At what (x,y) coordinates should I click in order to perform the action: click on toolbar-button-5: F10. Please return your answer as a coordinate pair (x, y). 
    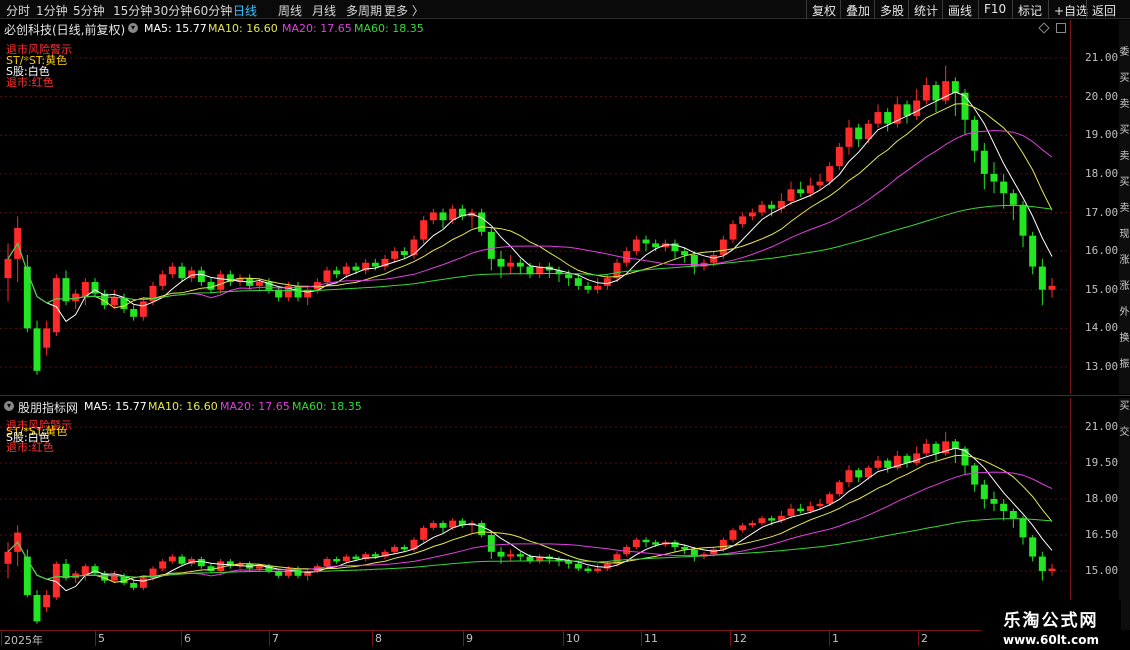
    Looking at the image, I should click on (994, 9).